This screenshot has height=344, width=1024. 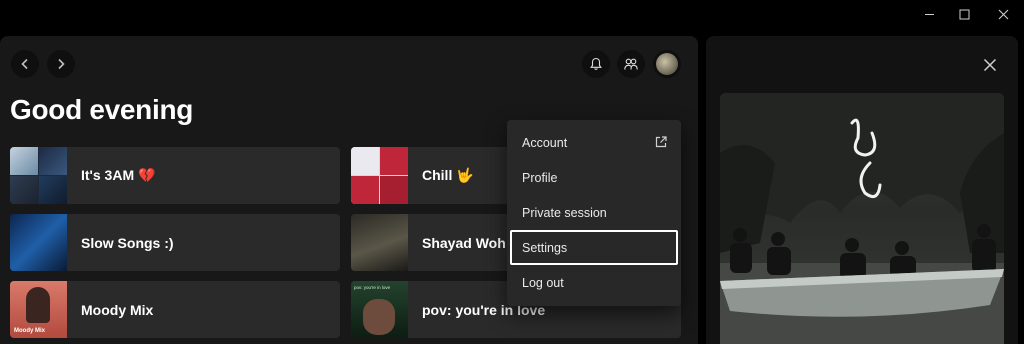 I want to click on close-panel-button, so click(x=990, y=65).